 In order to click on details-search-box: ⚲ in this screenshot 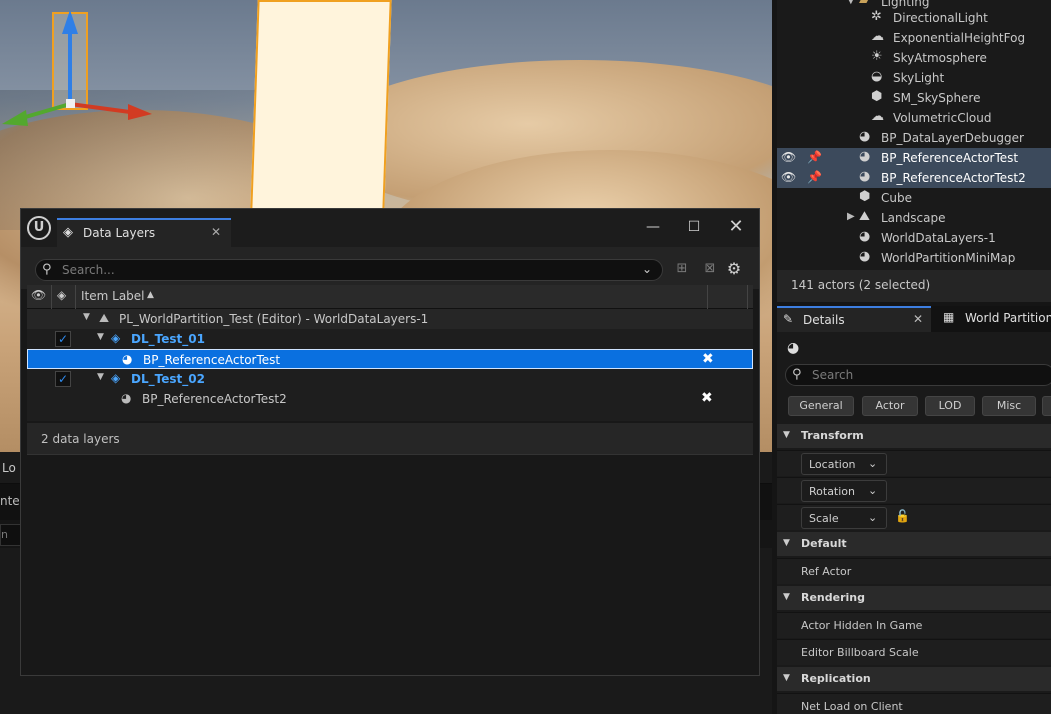, I will do `click(918, 375)`.